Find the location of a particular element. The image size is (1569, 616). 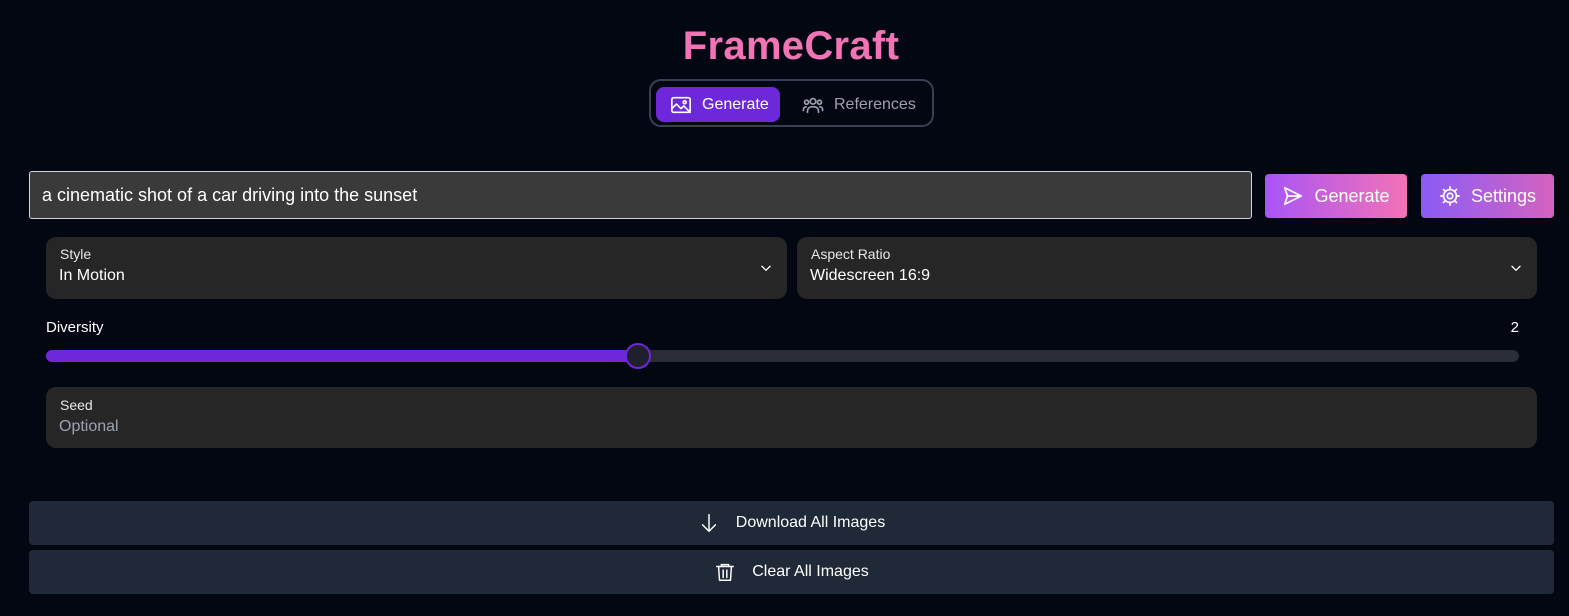

mode-tab-bar: Generate References is located at coordinates (791, 103).